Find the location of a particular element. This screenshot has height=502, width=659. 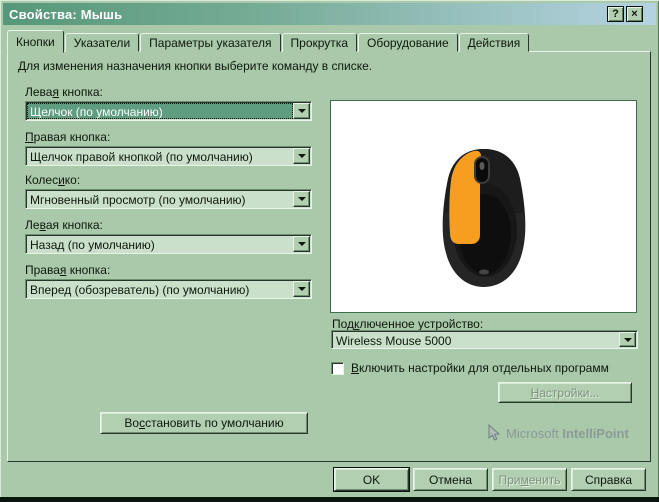

help-icon: ? is located at coordinates (615, 14).